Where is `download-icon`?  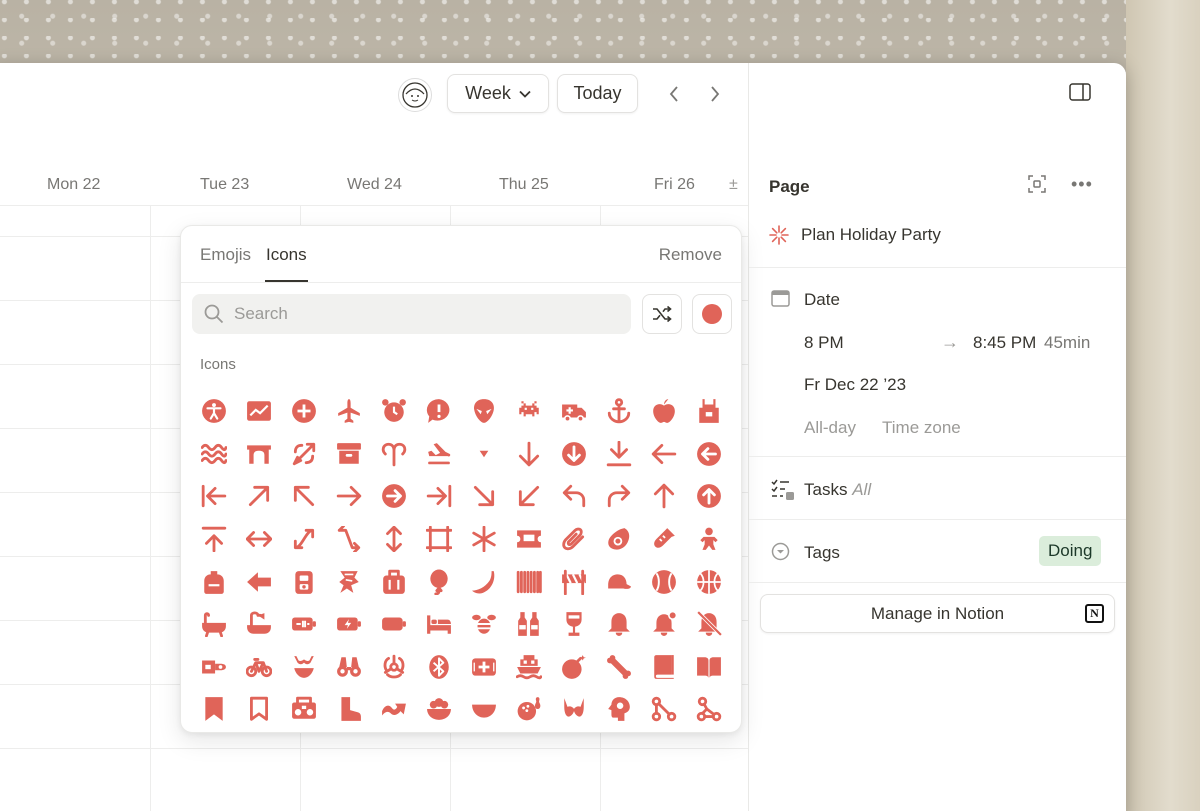
download-icon is located at coordinates (618, 454).